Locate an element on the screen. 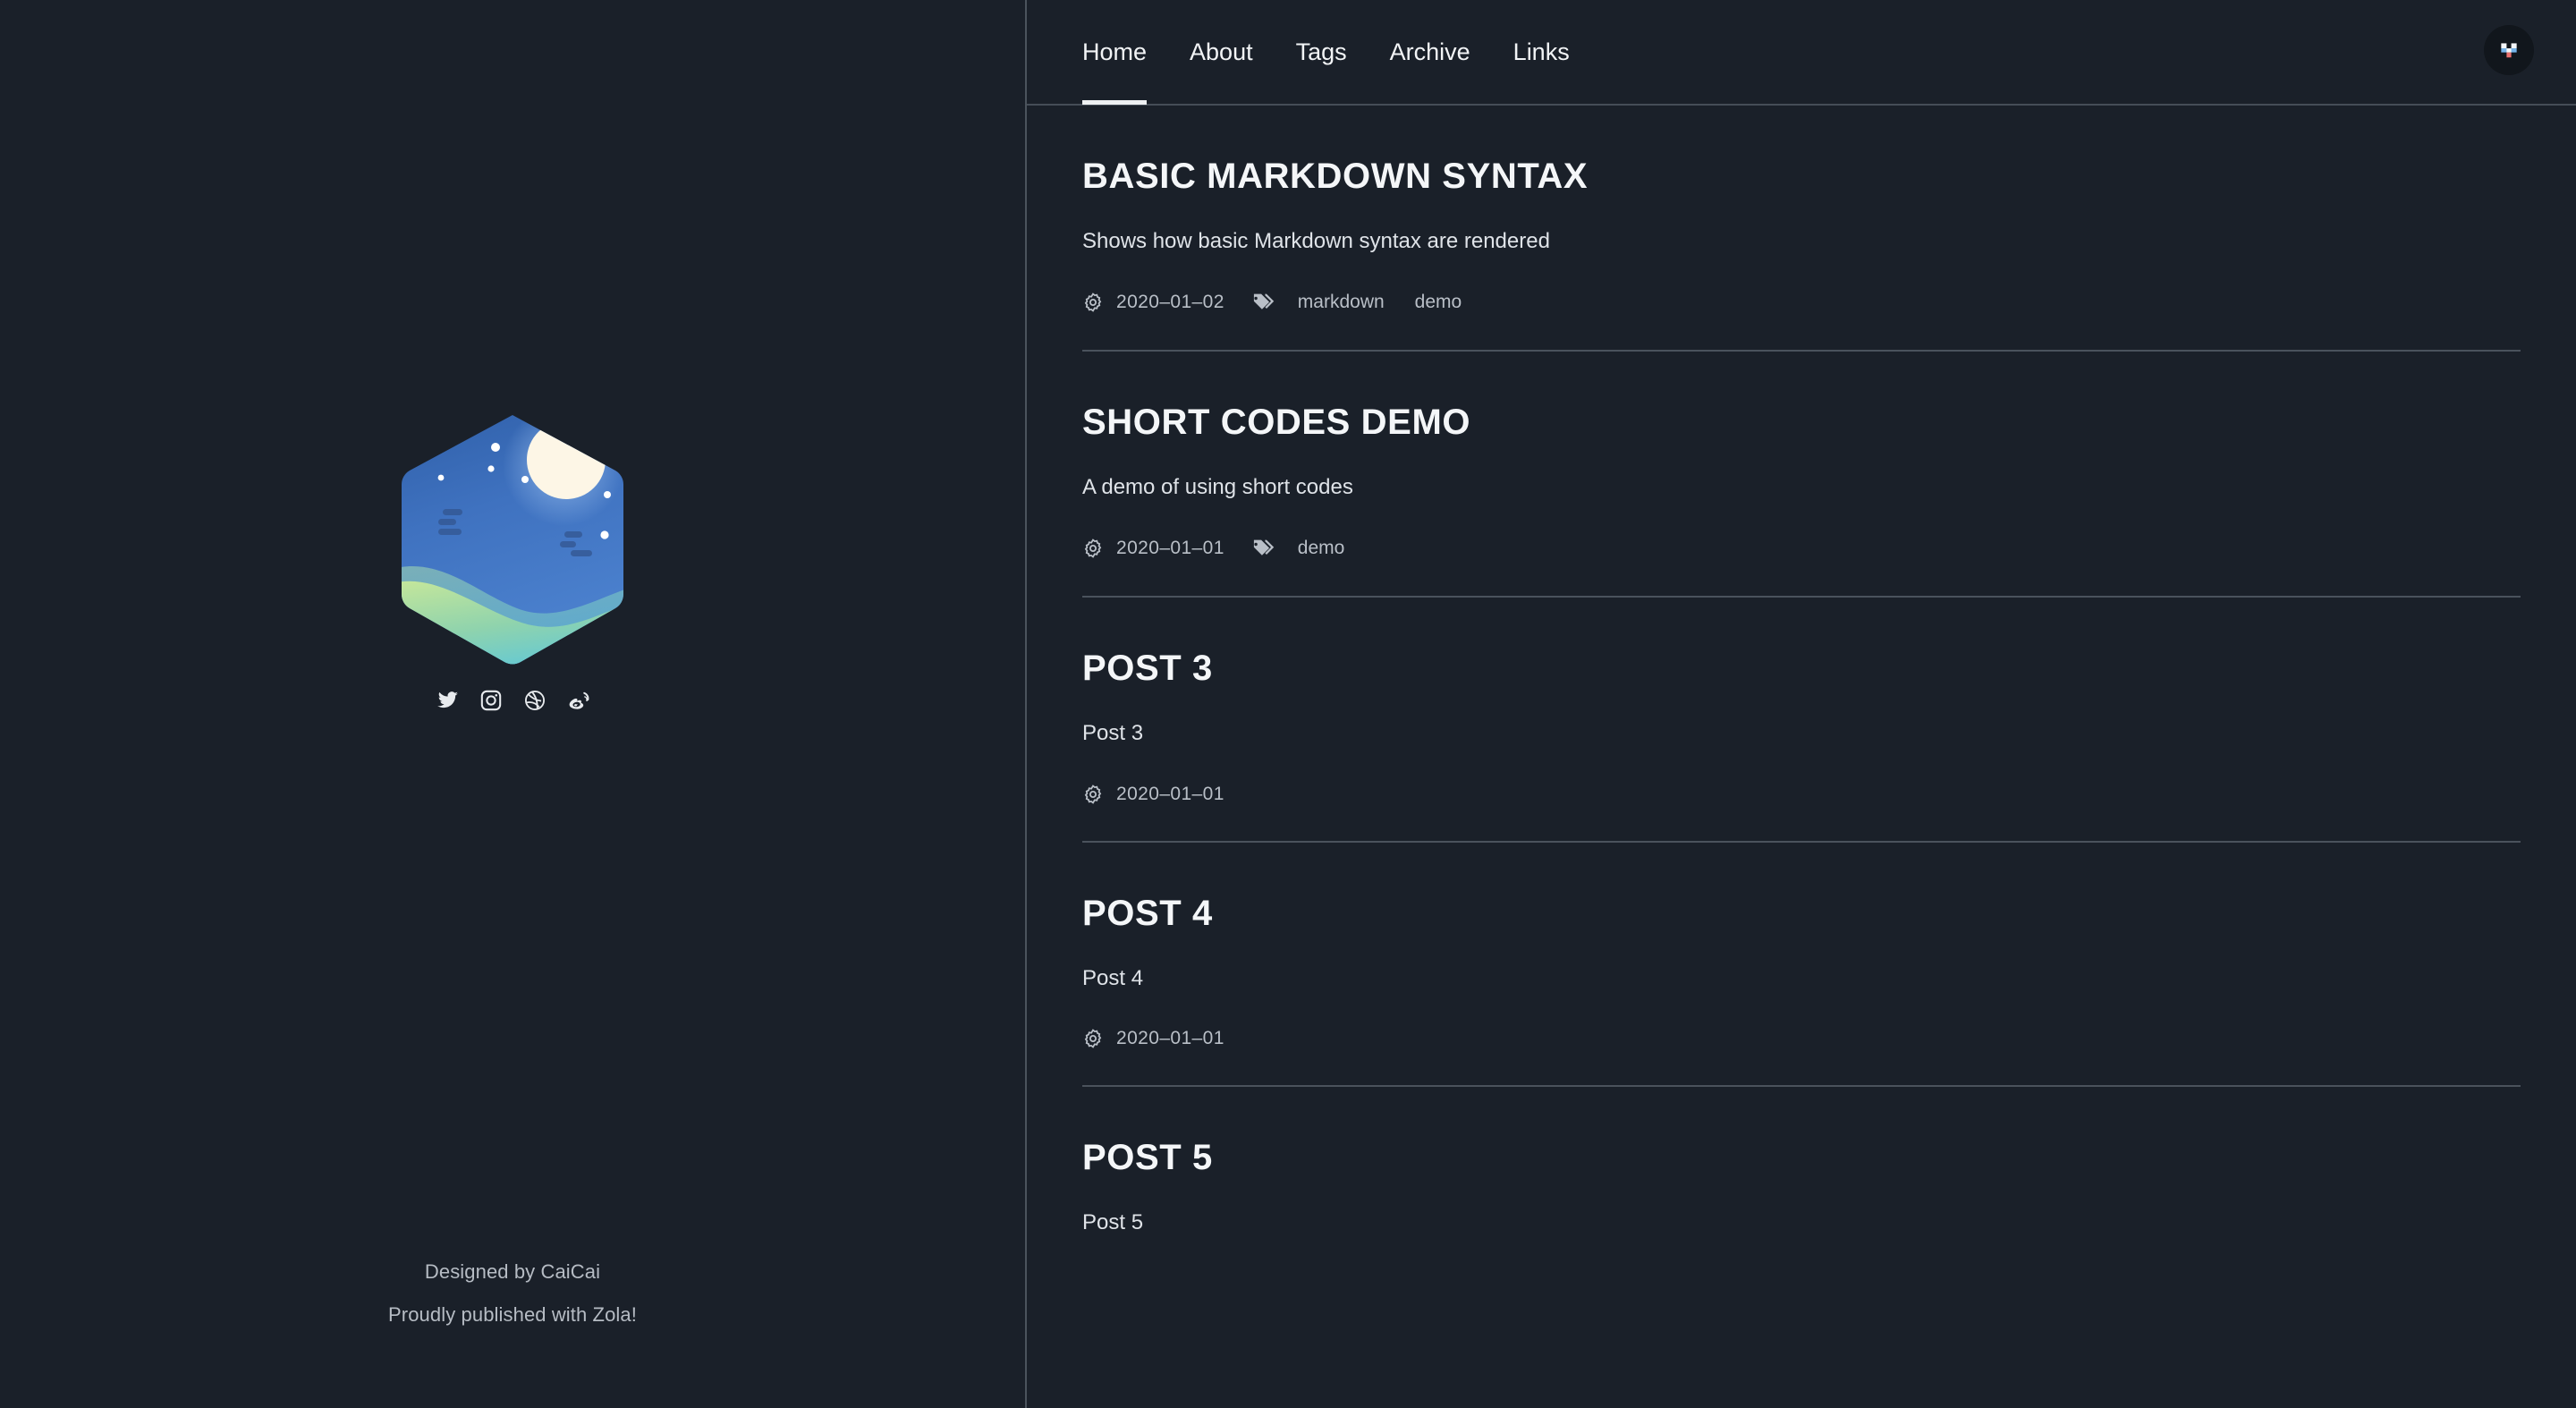 The height and width of the screenshot is (1408, 2576). blocky-pixel-logo-icon is located at coordinates (2509, 50).